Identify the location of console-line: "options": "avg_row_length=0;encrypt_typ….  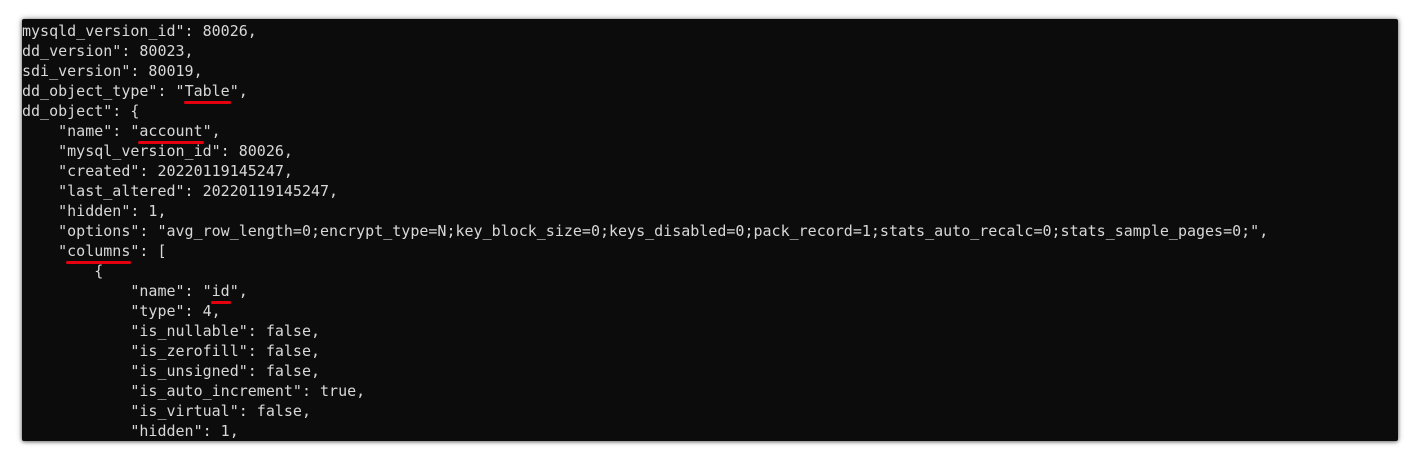
(645, 231).